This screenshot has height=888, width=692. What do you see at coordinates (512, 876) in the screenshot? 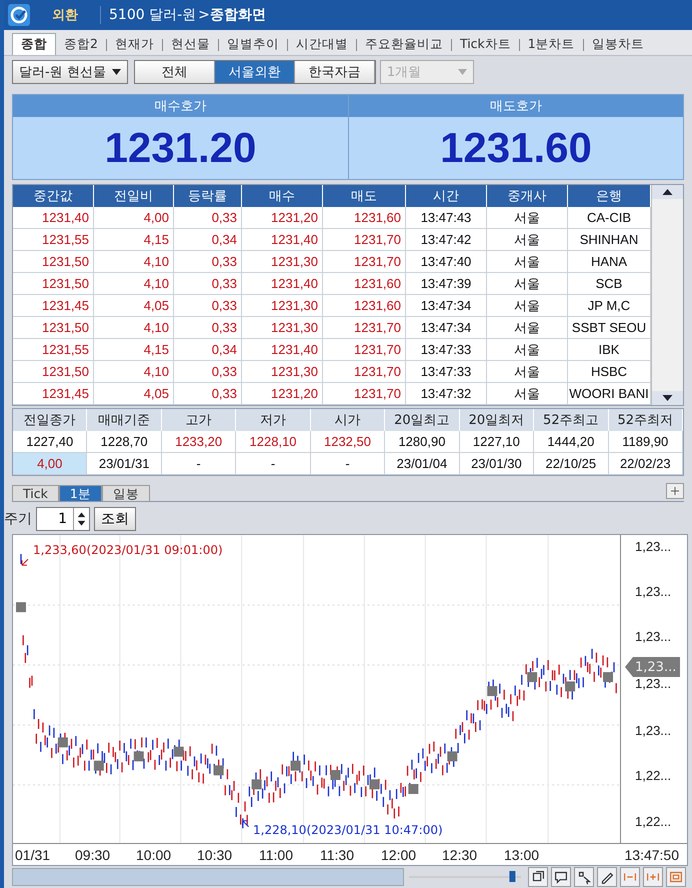
I see `zoom-slider-thumb` at bounding box center [512, 876].